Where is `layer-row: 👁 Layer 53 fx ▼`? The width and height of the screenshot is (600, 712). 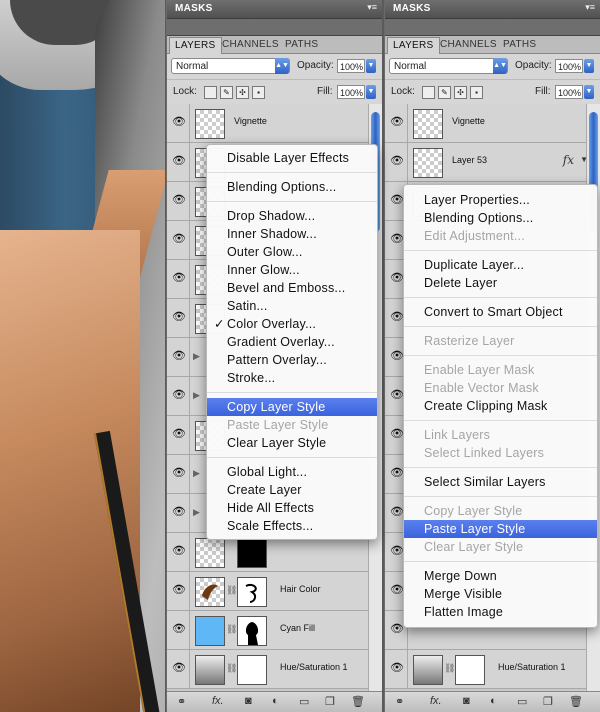
layer-row: 👁 Layer 53 fx ▼ is located at coordinates (492, 162).